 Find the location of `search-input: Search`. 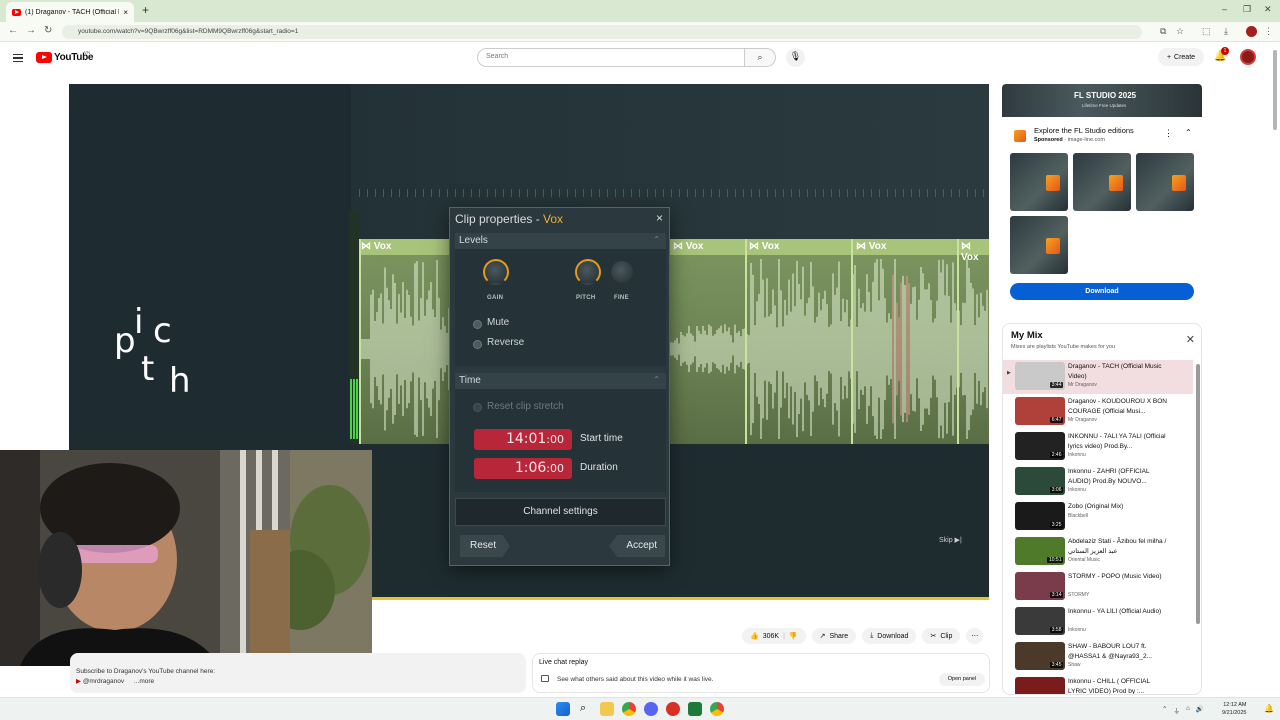

search-input: Search is located at coordinates (611, 57).